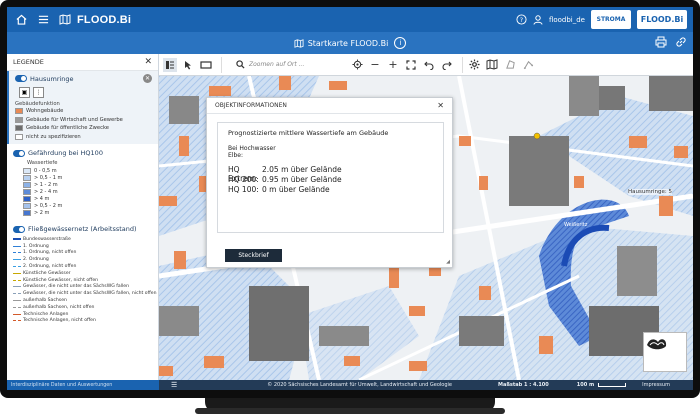 Image resolution: width=700 pixels, height=416 pixels. What do you see at coordinates (82, 314) in the screenshot?
I see `legend-item: Technische Anlagen` at bounding box center [82, 314].